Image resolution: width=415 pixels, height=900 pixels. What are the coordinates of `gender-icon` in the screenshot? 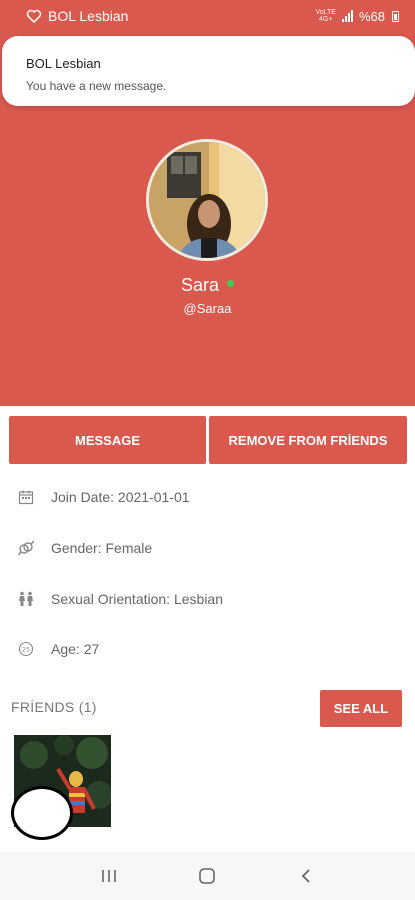 It's located at (26, 548).